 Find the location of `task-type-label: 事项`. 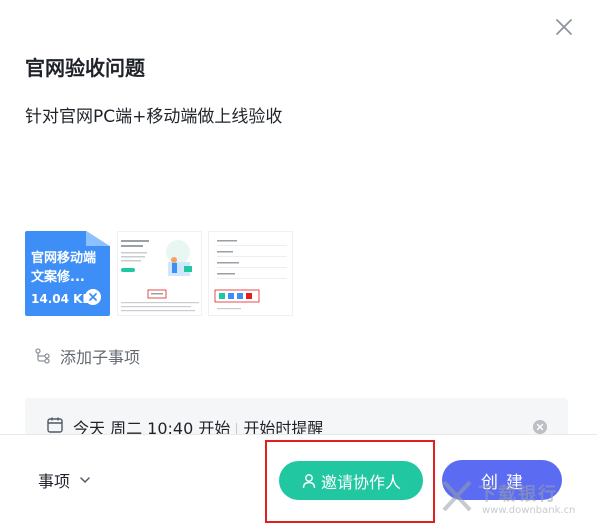

task-type-label: 事项 is located at coordinates (54, 481).